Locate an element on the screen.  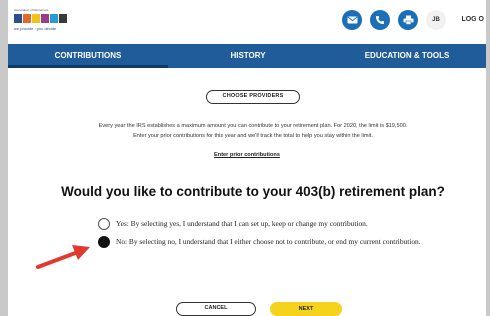
logo-color-blocks is located at coordinates (40, 18).